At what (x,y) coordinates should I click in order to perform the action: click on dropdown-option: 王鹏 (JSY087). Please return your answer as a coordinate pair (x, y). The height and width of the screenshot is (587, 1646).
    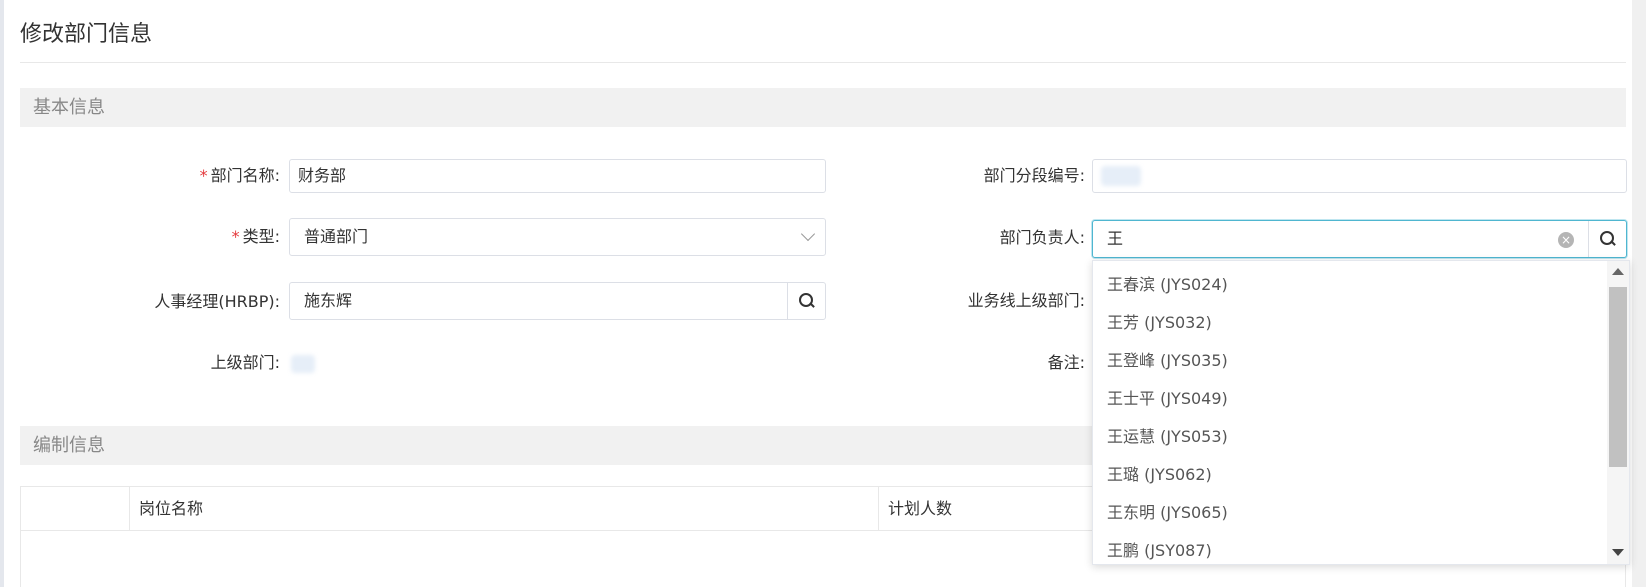
    Looking at the image, I should click on (1159, 548).